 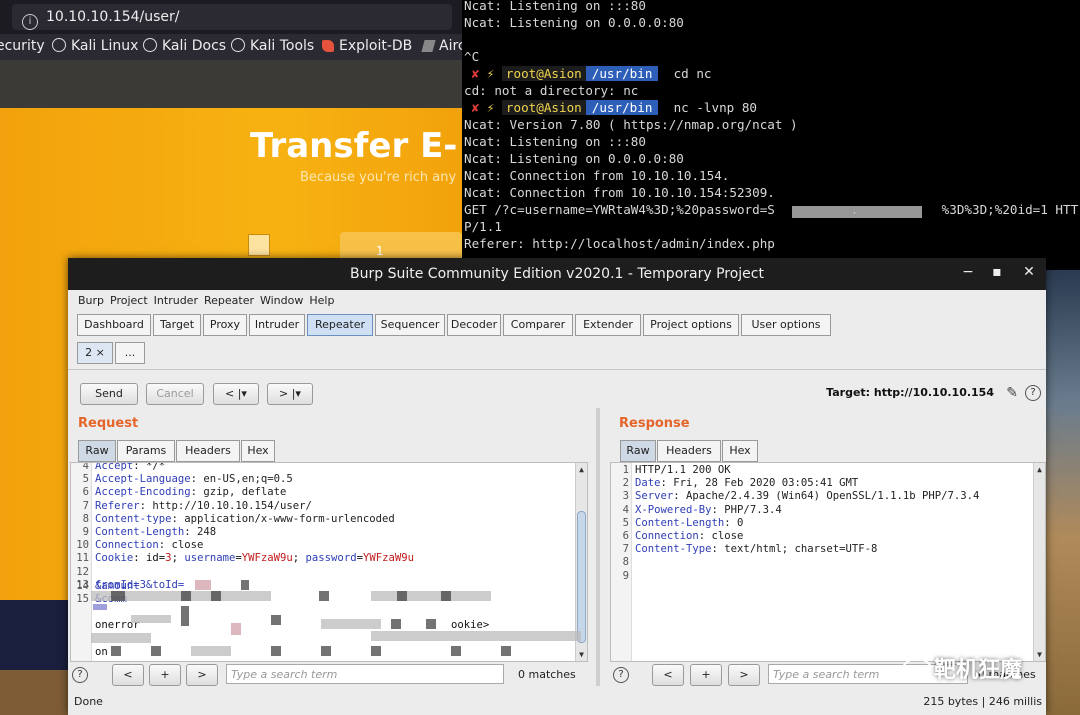 I want to click on response-tab-headers: Headers, so click(x=689, y=451).